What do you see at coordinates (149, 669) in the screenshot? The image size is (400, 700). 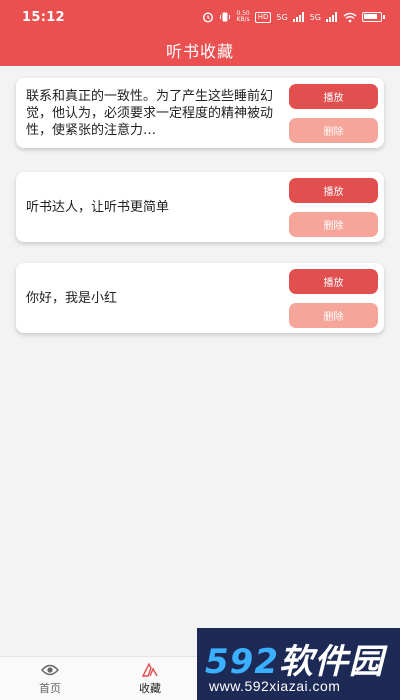 I see `favorite-icon` at bounding box center [149, 669].